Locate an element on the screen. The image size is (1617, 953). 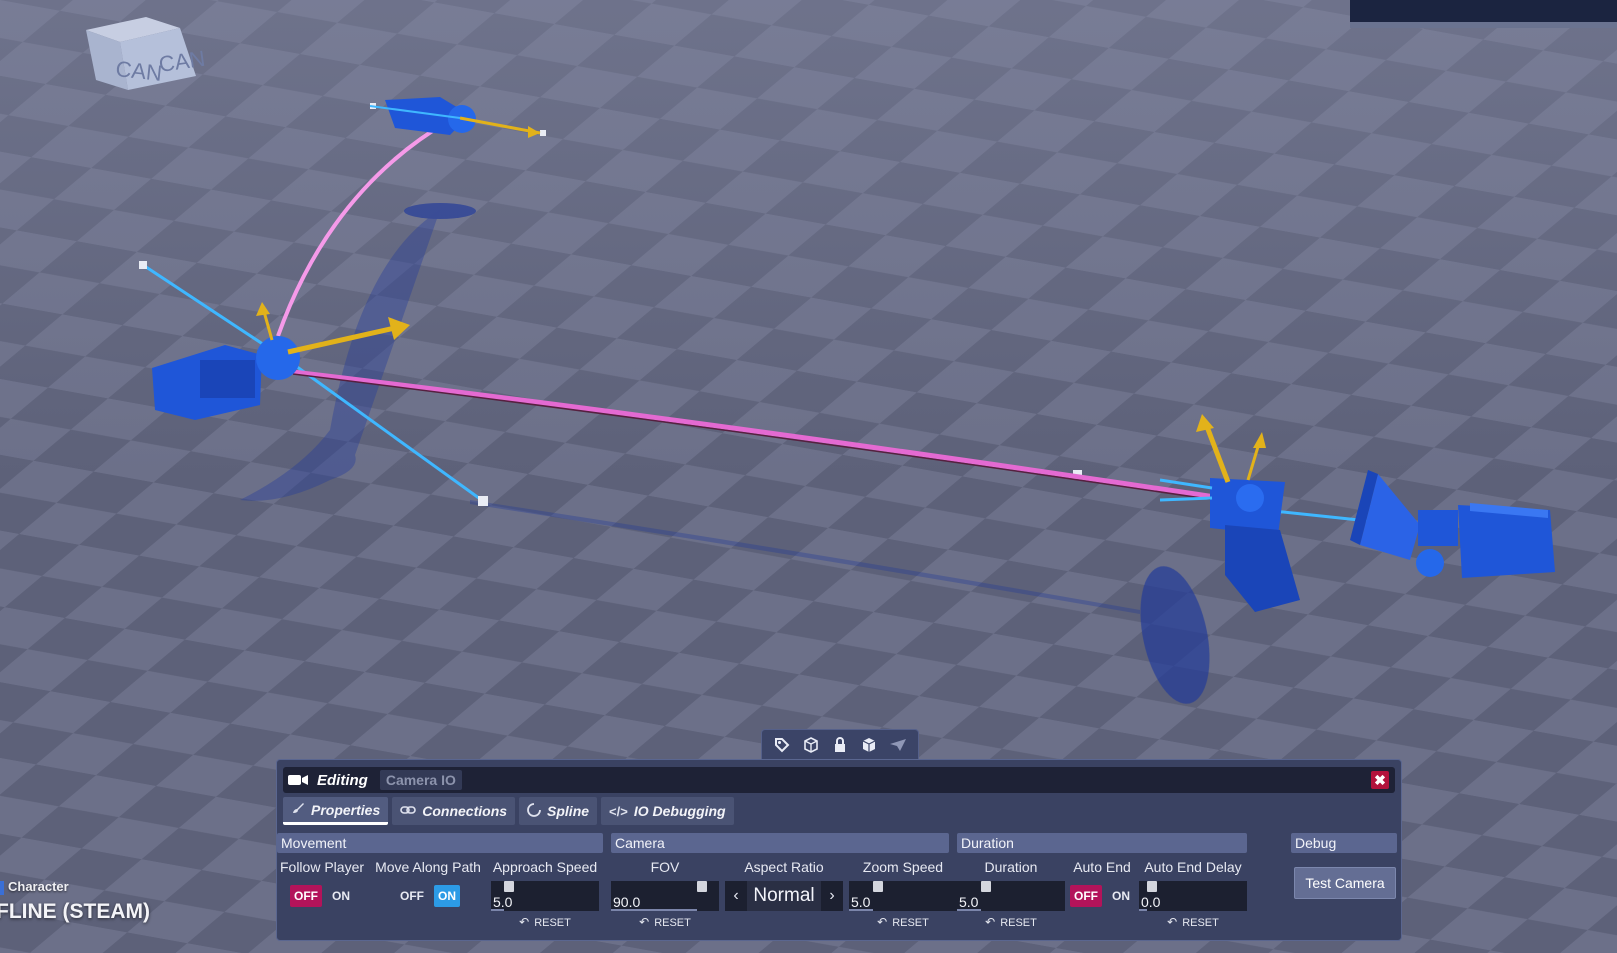
chevron-right-icon: › is located at coordinates (832, 896).